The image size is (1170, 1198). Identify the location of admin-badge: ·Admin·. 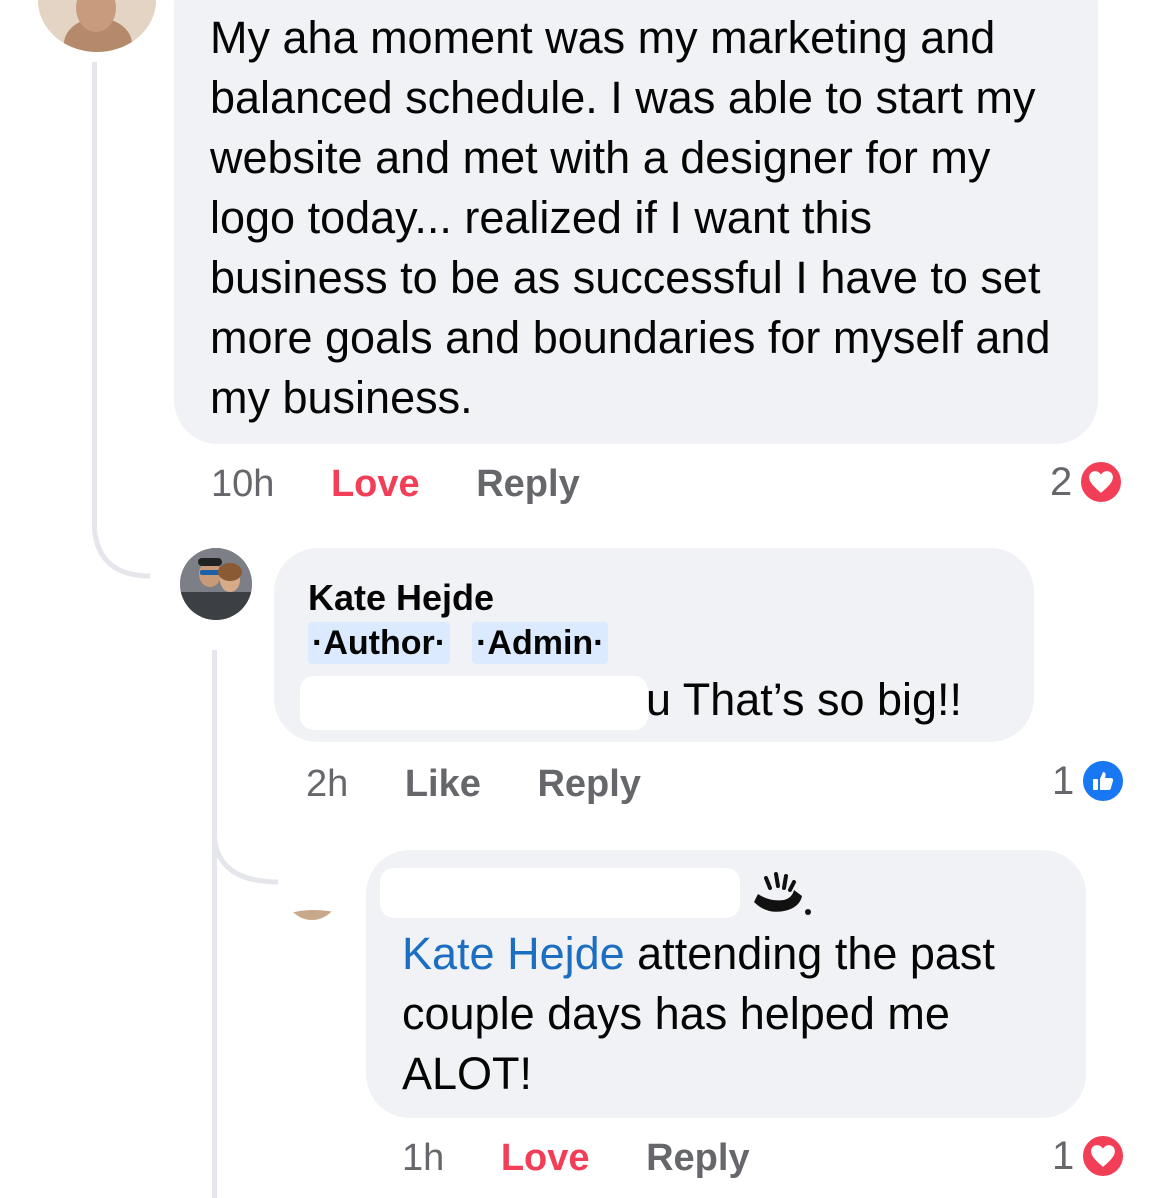
(540, 643).